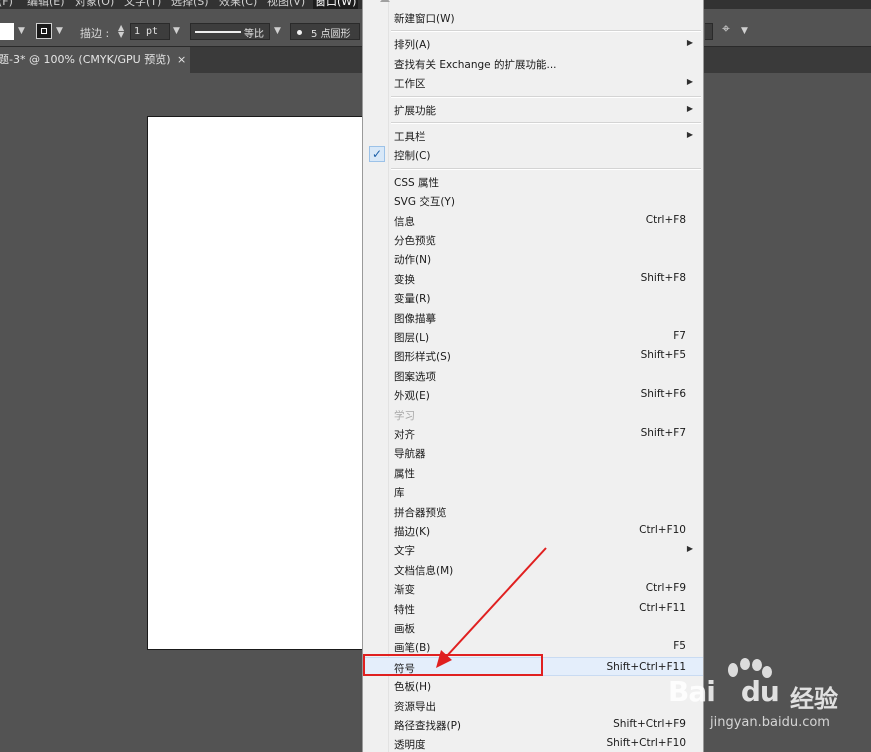  Describe the element at coordinates (533, 530) in the screenshot. I see `menu-item: 描边(K) Ctrl+F10` at that location.